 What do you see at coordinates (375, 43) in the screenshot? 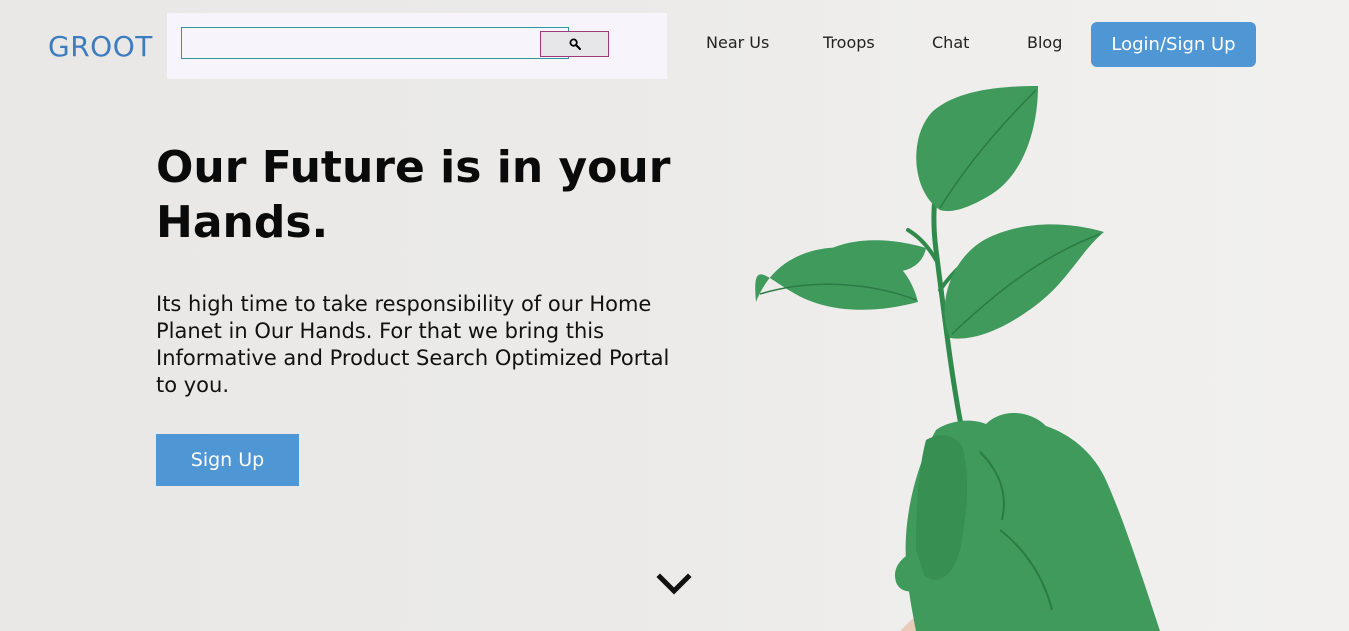
I see `search-input` at bounding box center [375, 43].